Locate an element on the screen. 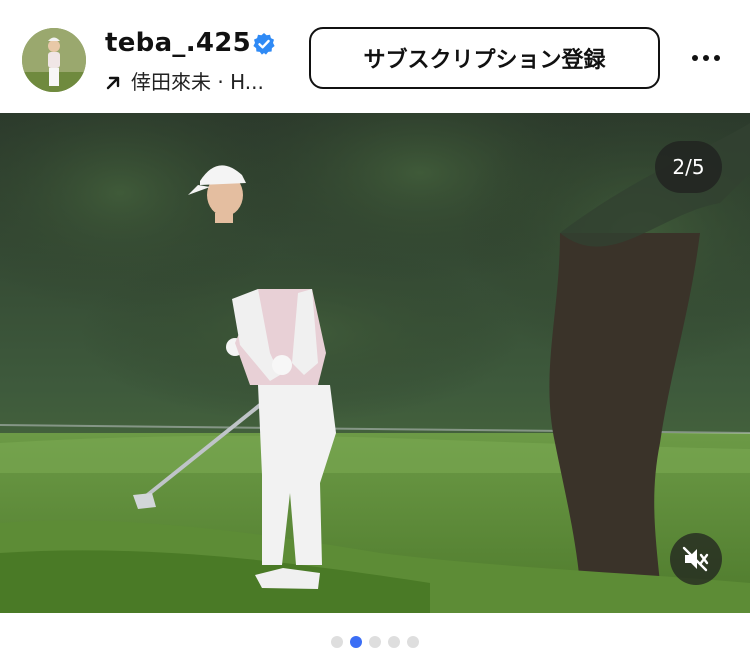 The height and width of the screenshot is (657, 750). more-icon is located at coordinates (706, 58).